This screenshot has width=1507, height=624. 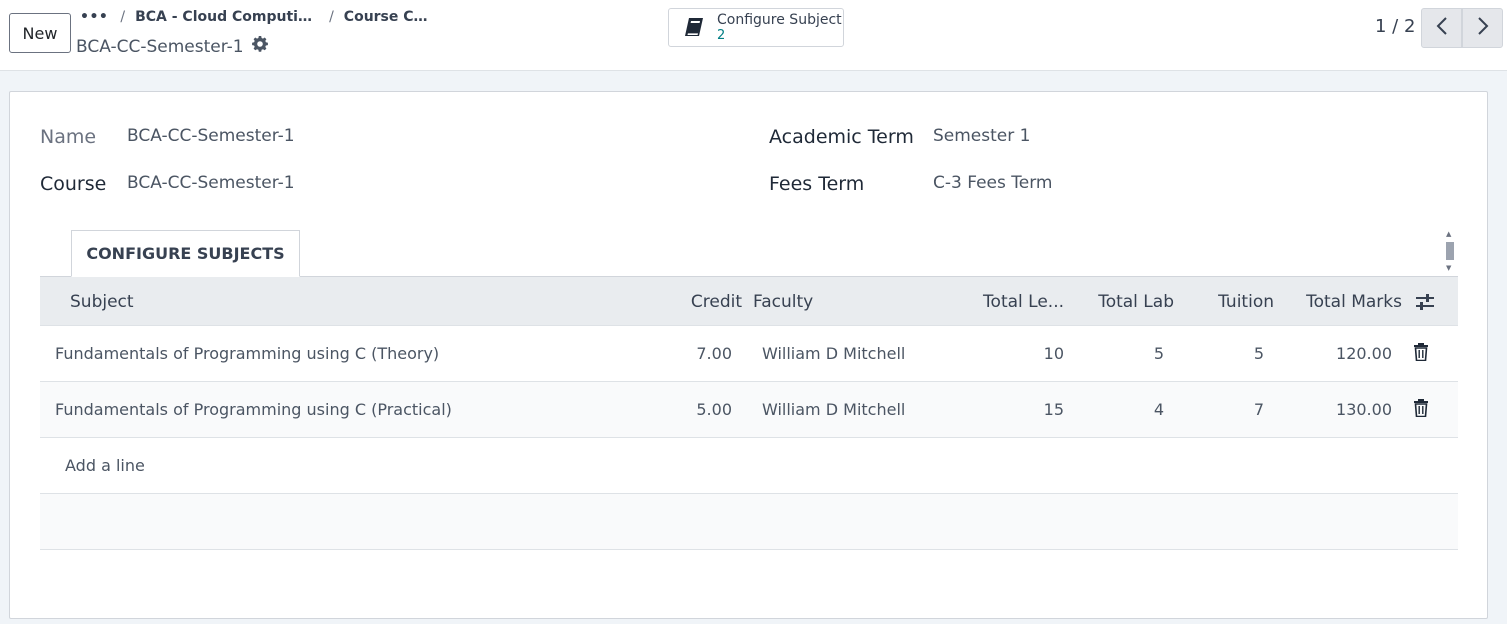 What do you see at coordinates (68, 137) in the screenshot?
I see `name-label: Name` at bounding box center [68, 137].